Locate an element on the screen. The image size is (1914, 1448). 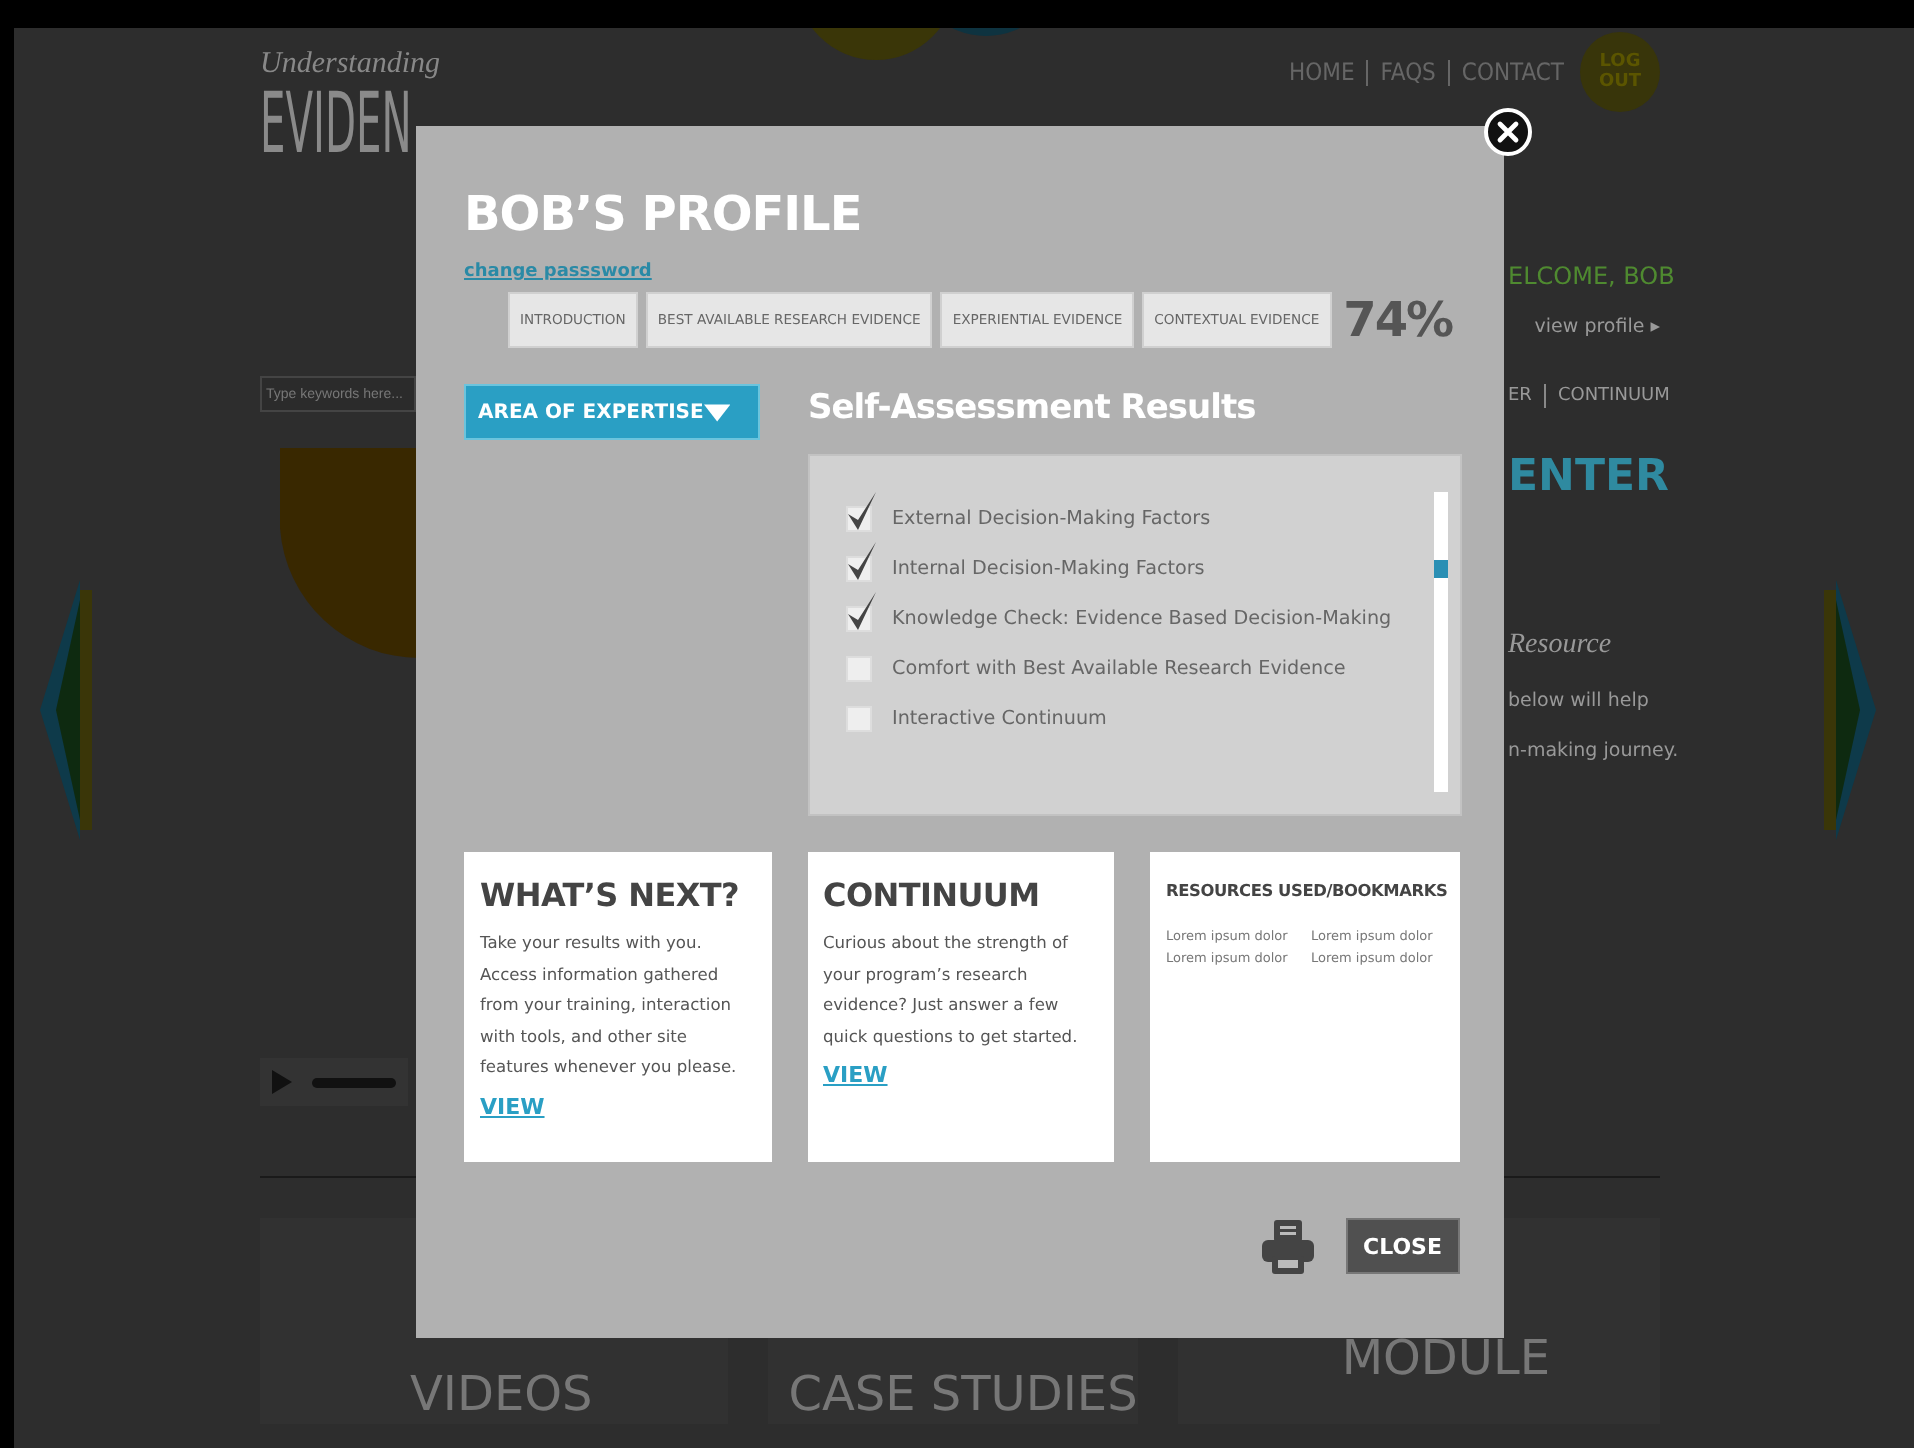
card-title: RESOURCES USED/BOOKMARKS is located at coordinates (1305, 891).